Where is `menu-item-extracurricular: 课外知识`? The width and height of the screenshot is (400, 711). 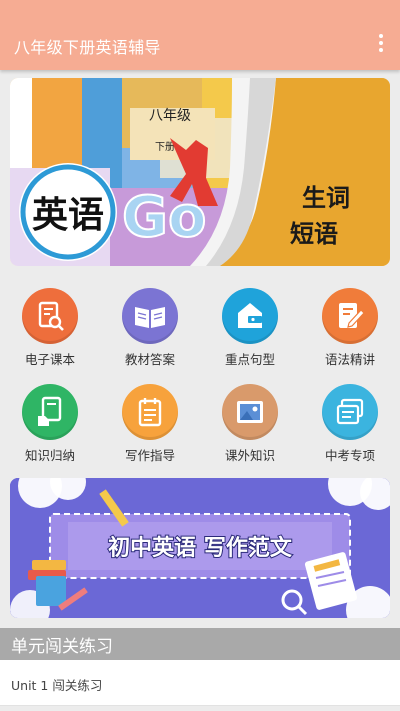
menu-item-extracurricular: 课外知识 is located at coordinates (250, 427).